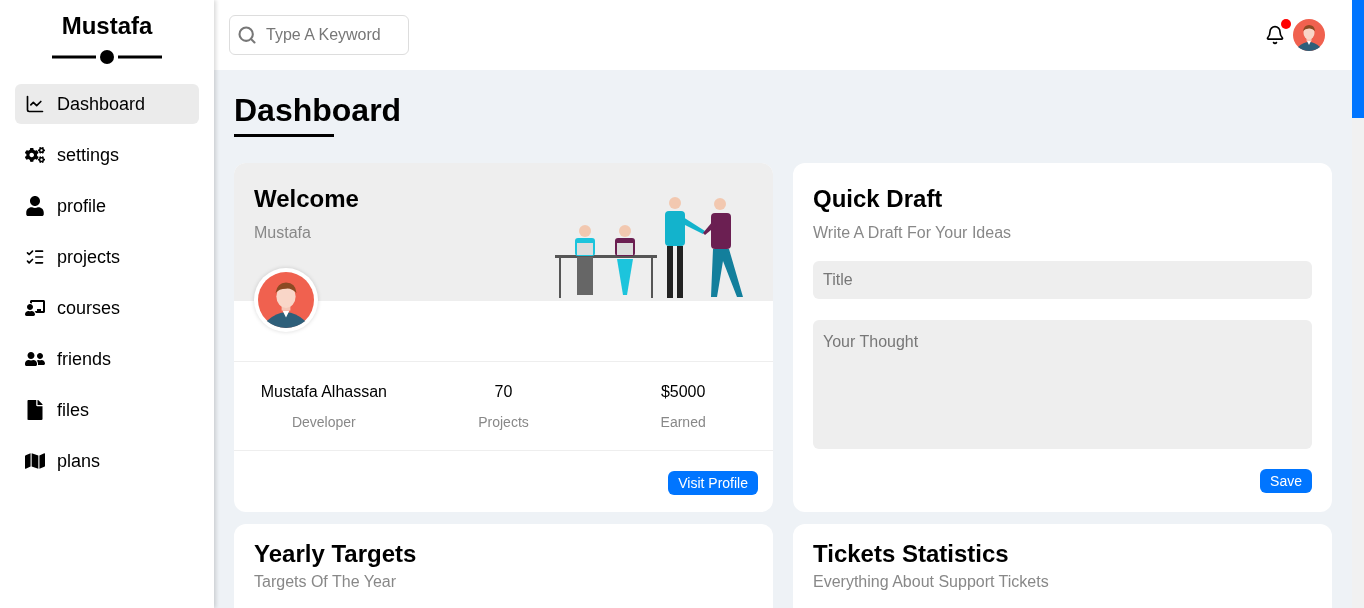 This screenshot has height=608, width=1364. Describe the element at coordinates (913, 233) in the screenshot. I see `card-subtitle: Write A Draft For Your Ideas` at that location.